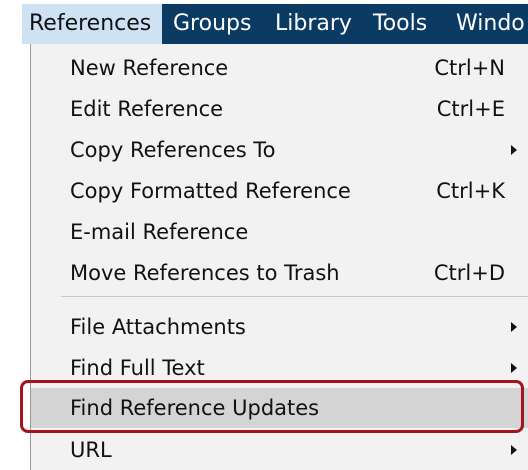  I want to click on menu-bar: References Groups Library Tools Windo, so click(275, 24).